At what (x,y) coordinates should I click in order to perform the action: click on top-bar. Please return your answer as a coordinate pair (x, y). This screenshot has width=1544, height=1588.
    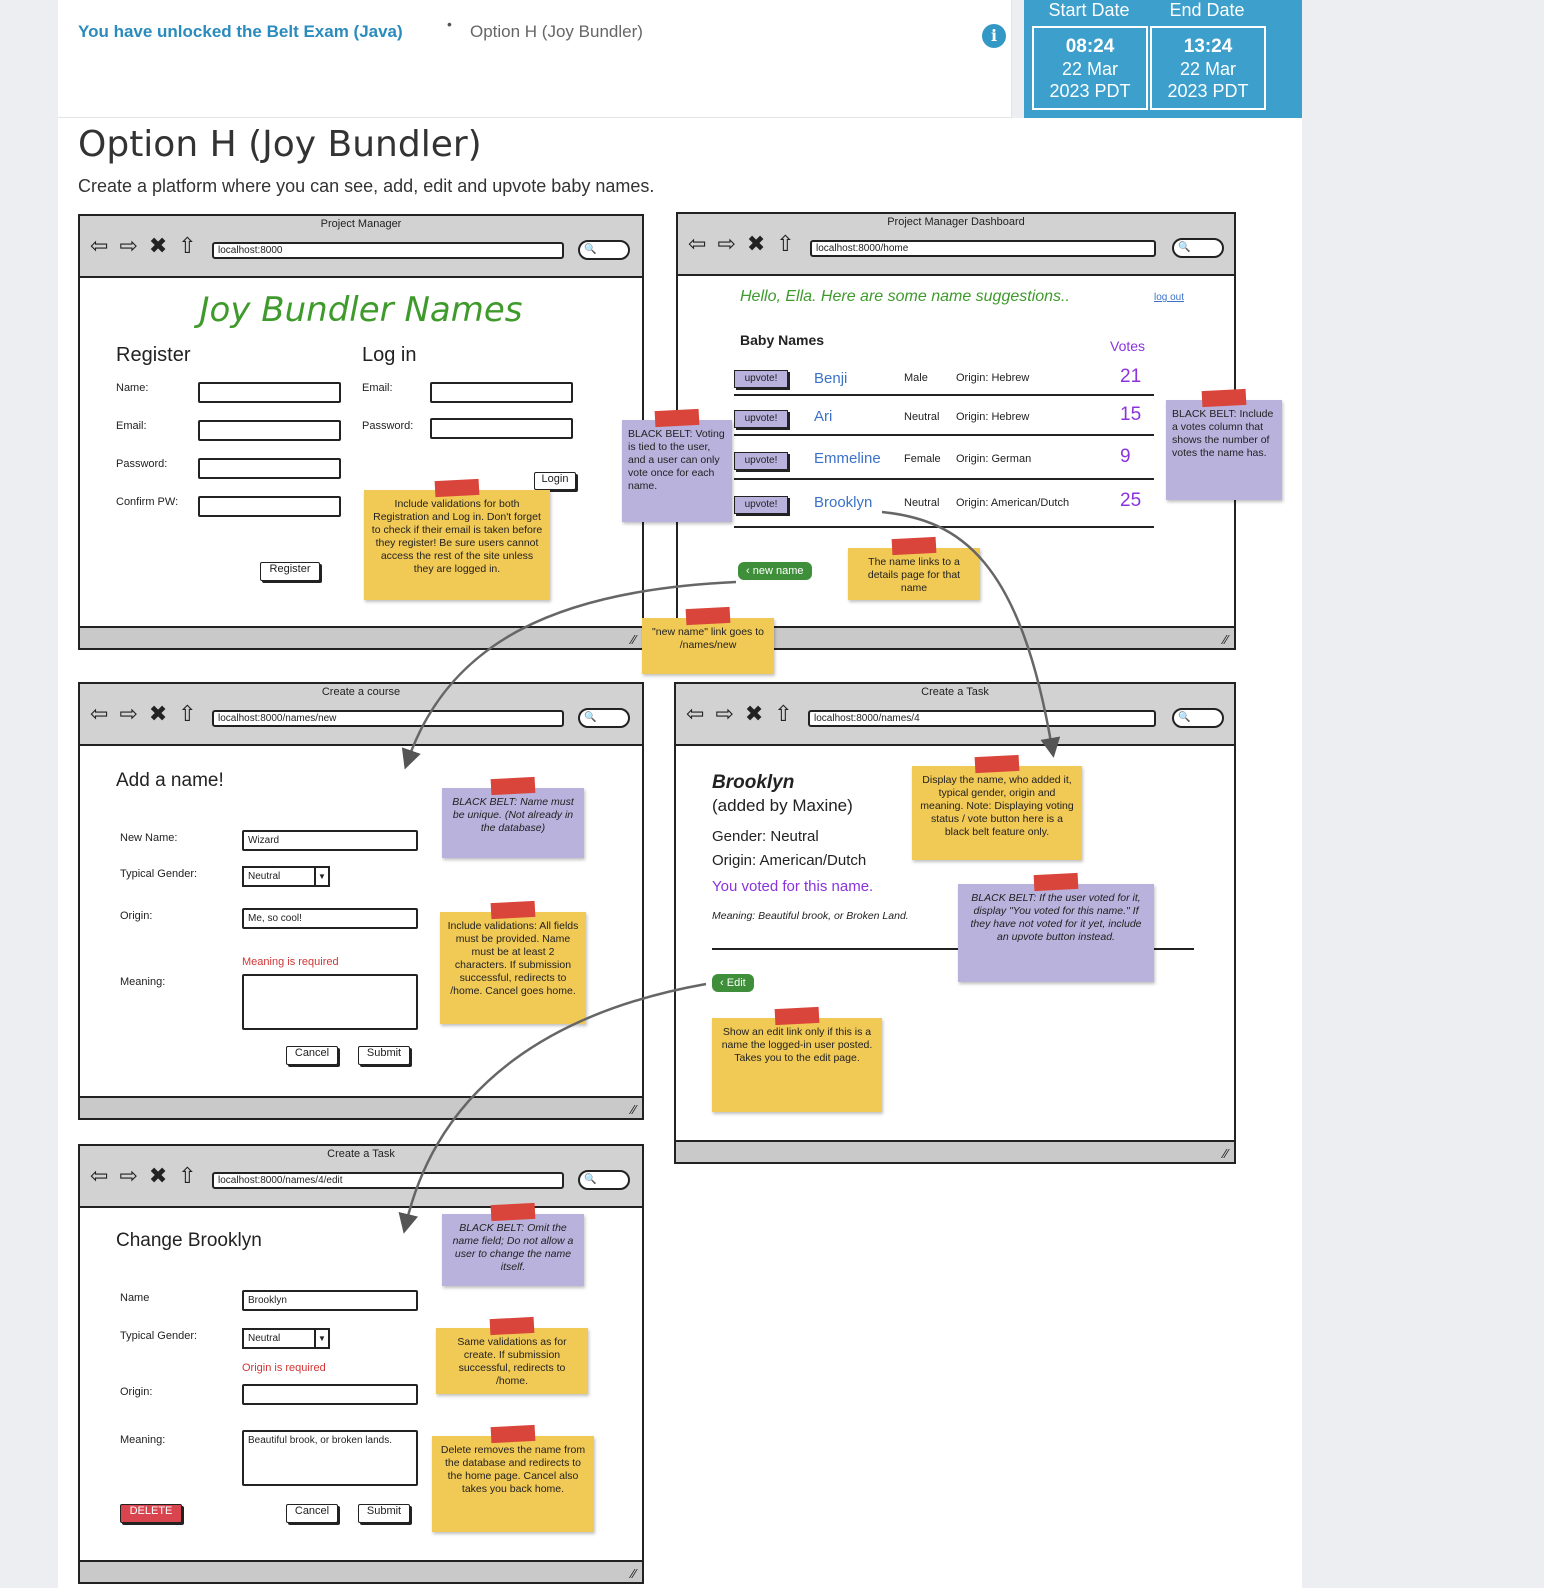
    Looking at the image, I should click on (535, 59).